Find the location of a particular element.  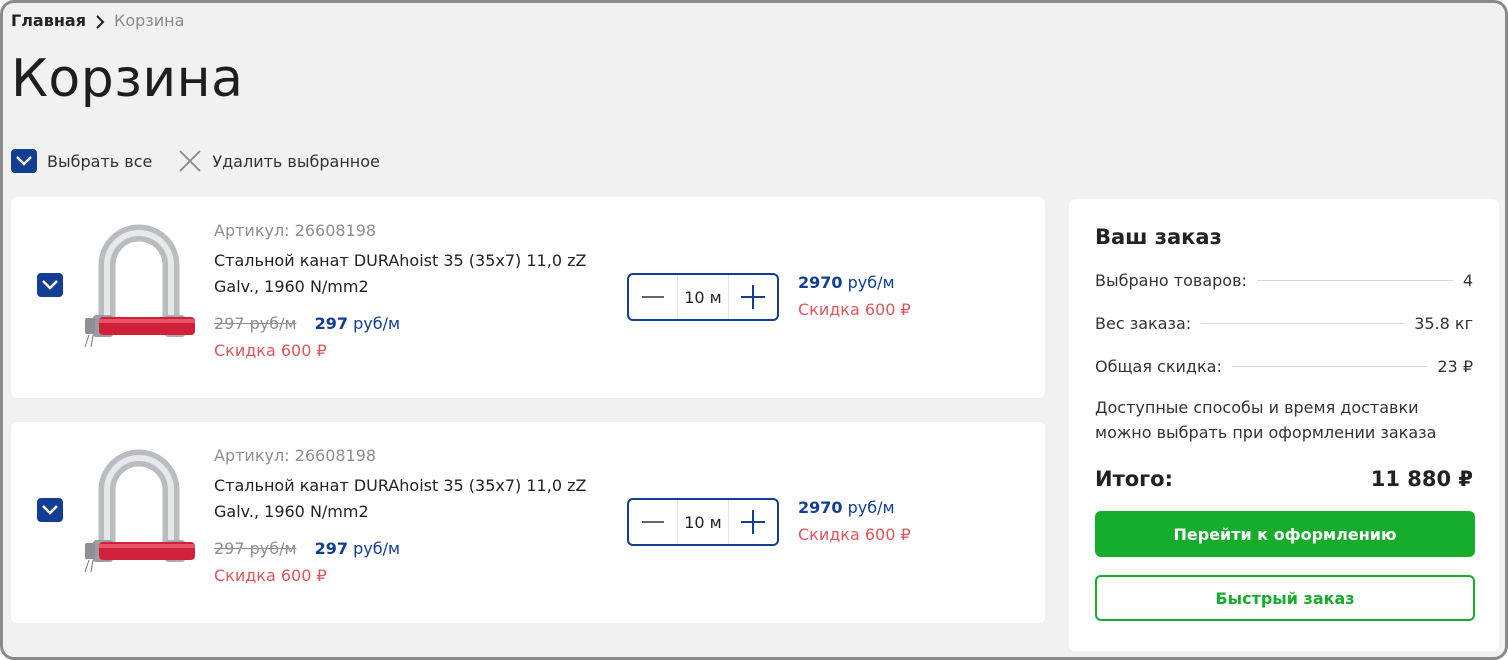

select-all-button: Выбрать все is located at coordinates (81, 161).